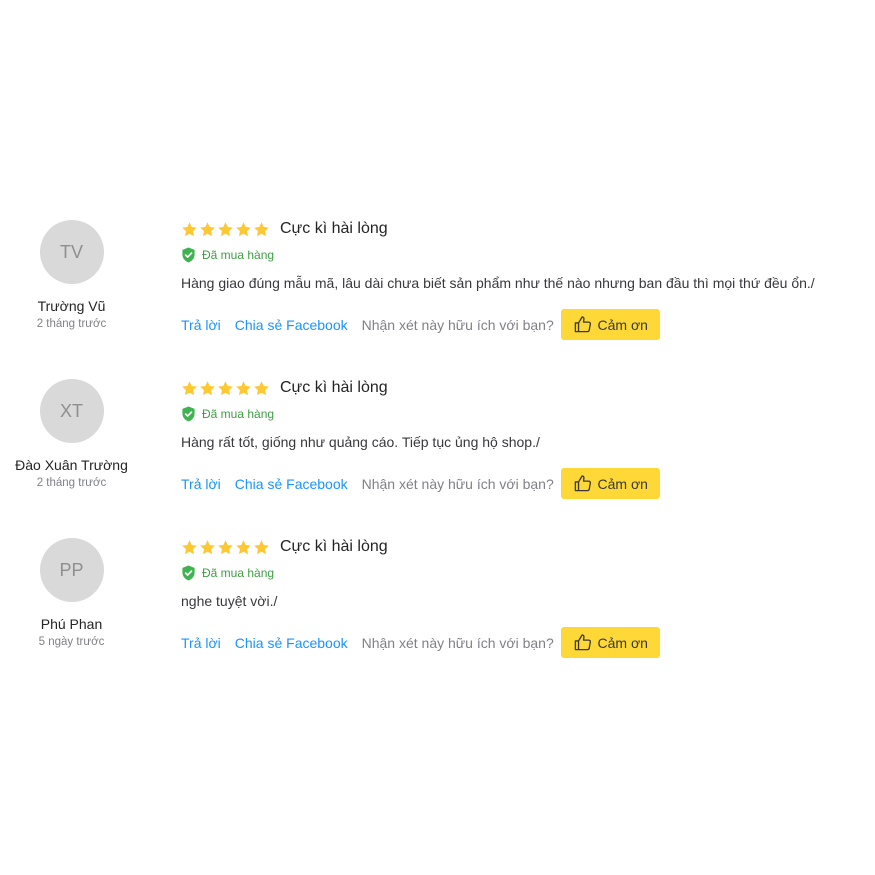 This screenshot has width=875, height=875. I want to click on review-author: PP Phú Phan 5 ngày trước, so click(71, 593).